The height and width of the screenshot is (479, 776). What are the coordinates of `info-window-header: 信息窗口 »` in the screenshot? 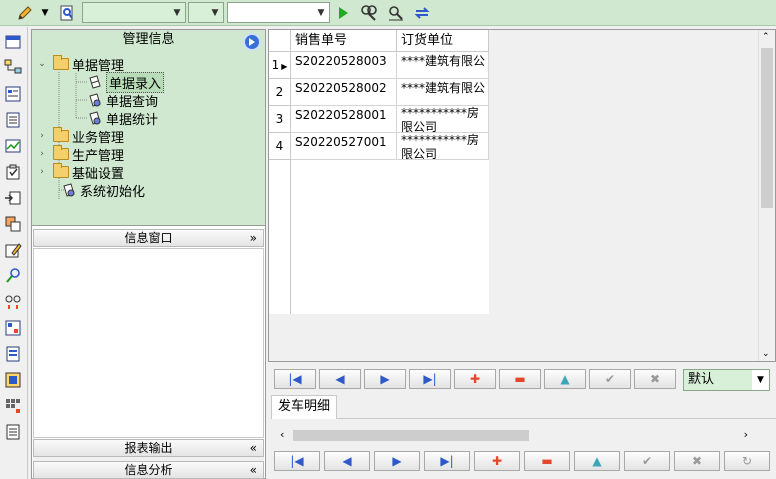 It's located at (148, 238).